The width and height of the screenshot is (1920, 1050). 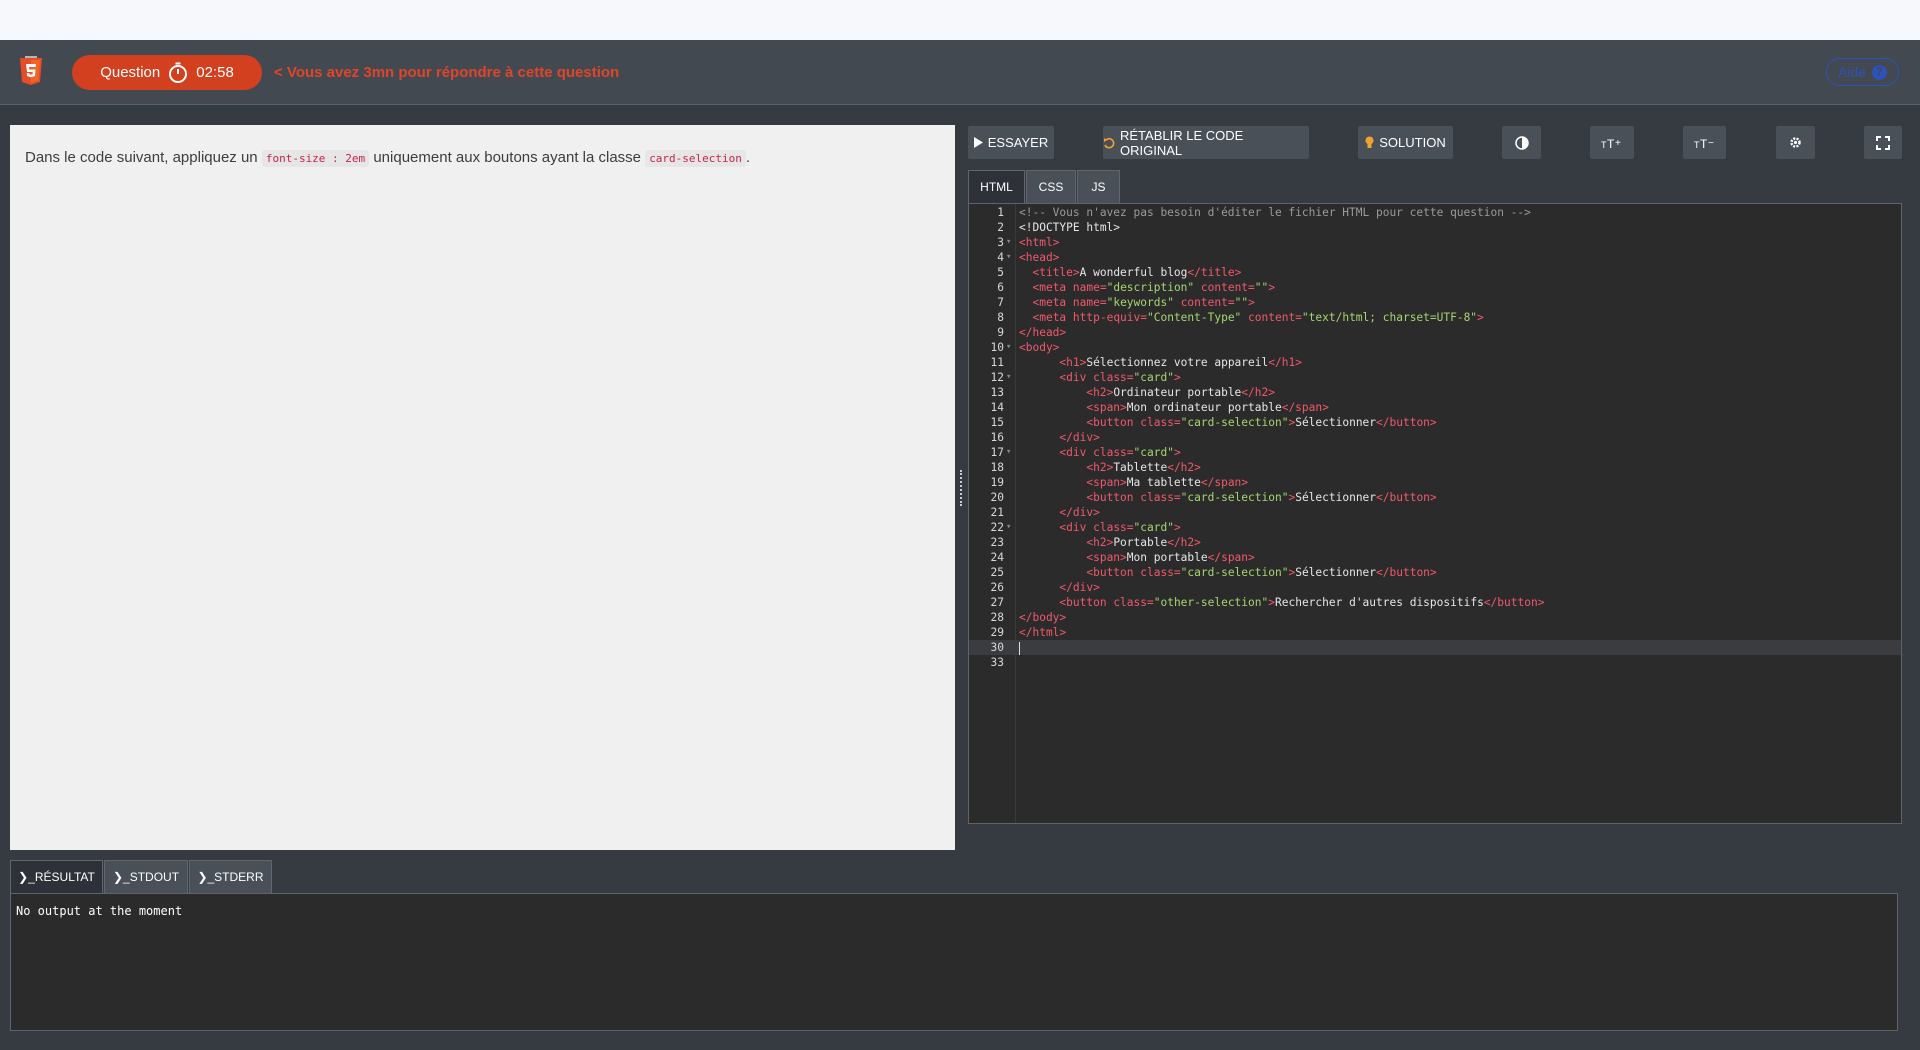 I want to click on line-number: 23, so click(x=997, y=542).